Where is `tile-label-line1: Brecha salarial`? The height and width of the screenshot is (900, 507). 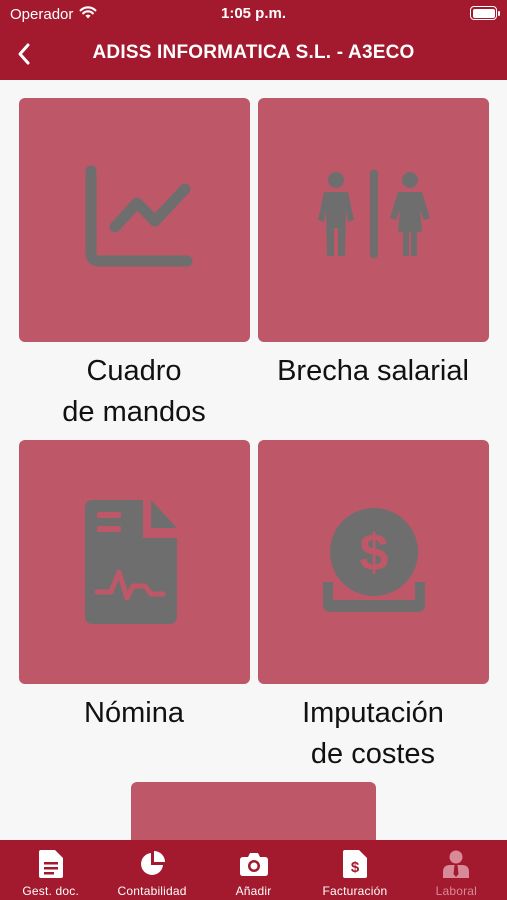
tile-label-line1: Brecha salarial is located at coordinates (373, 371).